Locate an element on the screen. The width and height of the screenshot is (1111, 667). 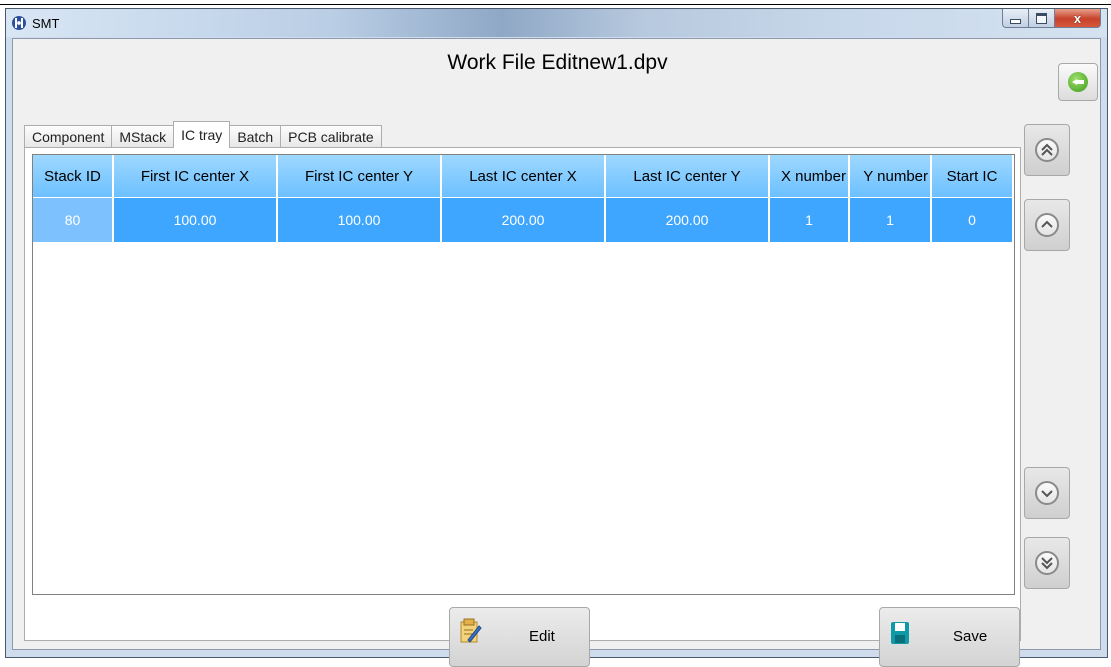
cell-last-ic-center-y: 200.00 is located at coordinates (687, 219).